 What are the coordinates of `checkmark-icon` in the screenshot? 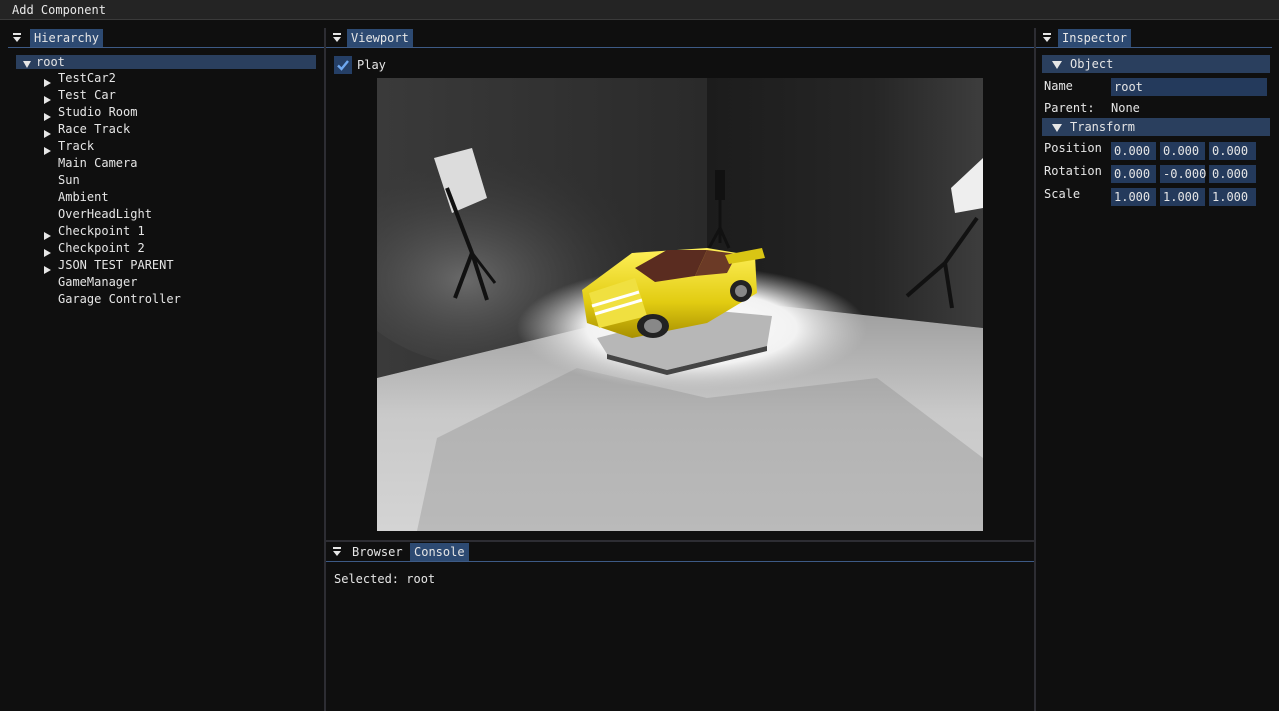 It's located at (343, 65).